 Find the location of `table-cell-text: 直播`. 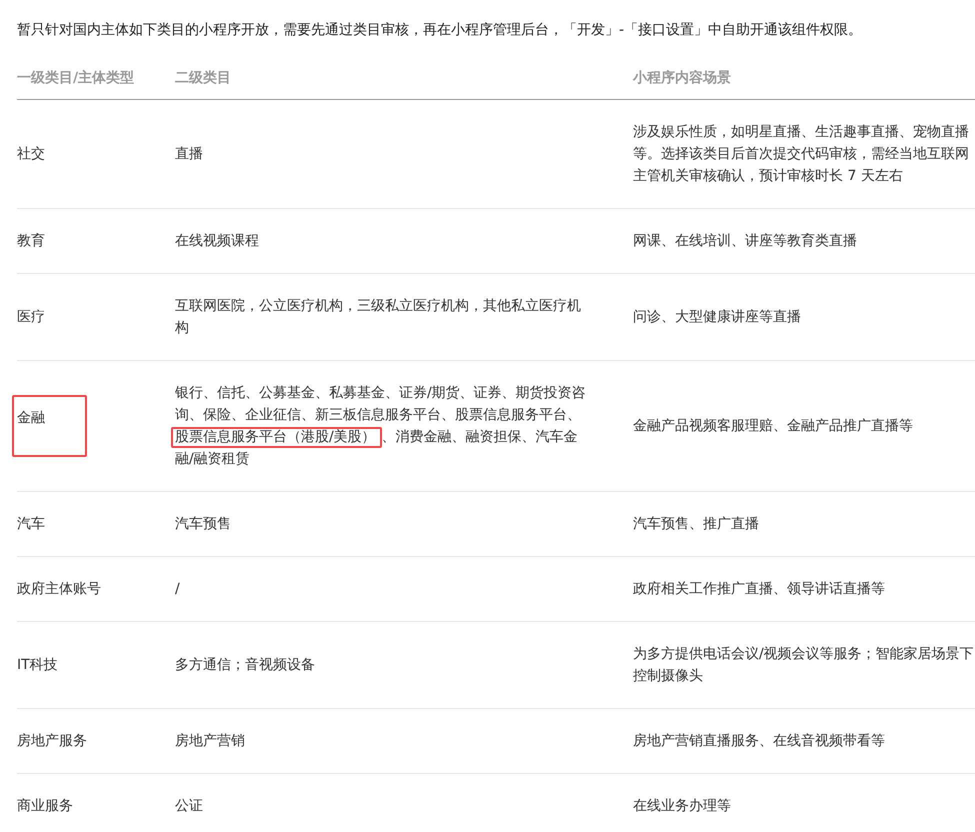

table-cell-text: 直播 is located at coordinates (189, 154).